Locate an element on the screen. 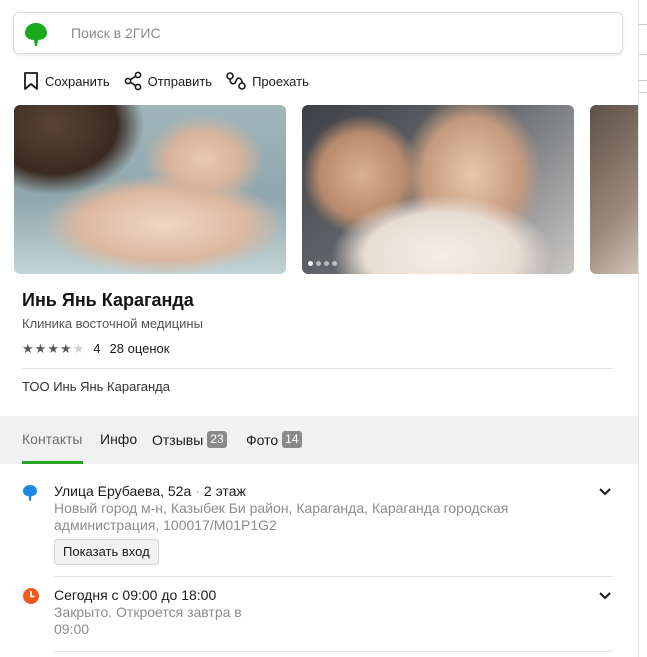 This screenshot has height=657, width=647. route-button: Проехать is located at coordinates (267, 81).